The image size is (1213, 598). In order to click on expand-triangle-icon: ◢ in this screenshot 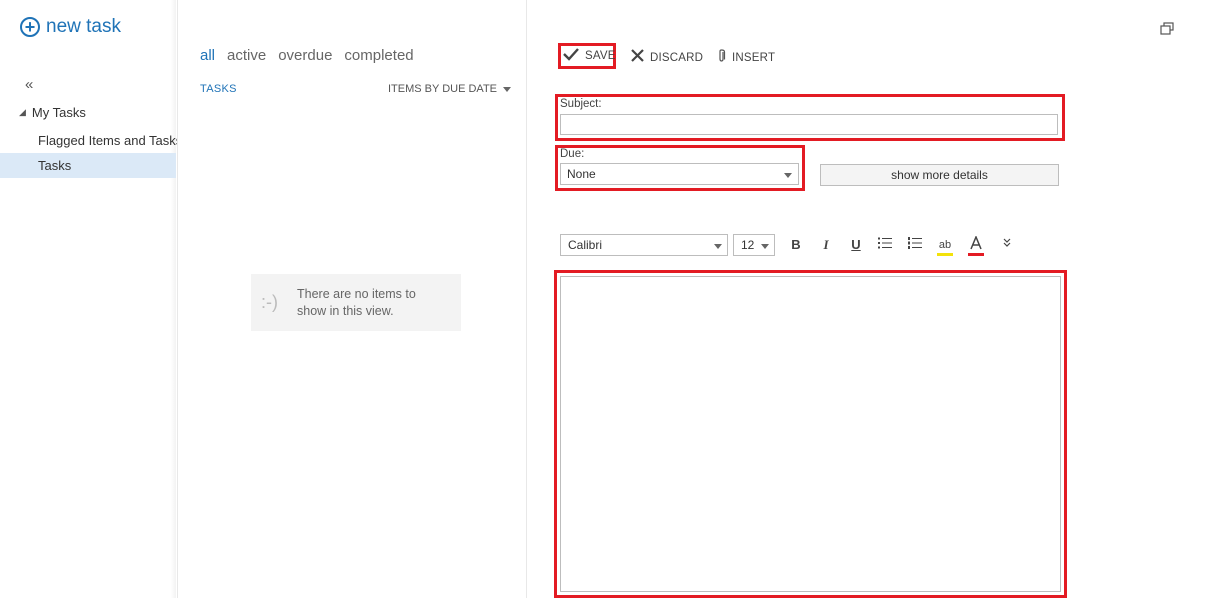, I will do `click(22, 112)`.